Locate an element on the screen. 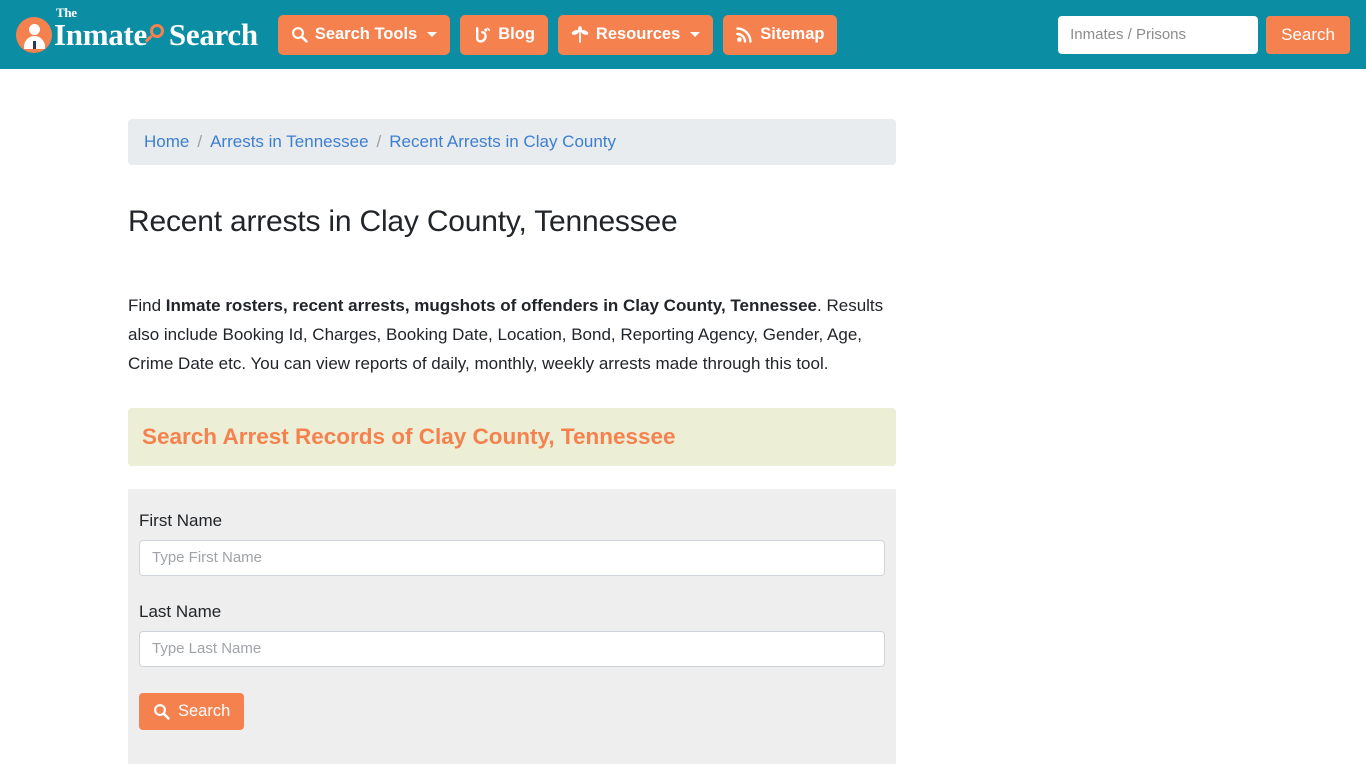 This screenshot has height=768, width=1366. page-title: Recent arrests in Clay County, Tennessee is located at coordinates (403, 221).